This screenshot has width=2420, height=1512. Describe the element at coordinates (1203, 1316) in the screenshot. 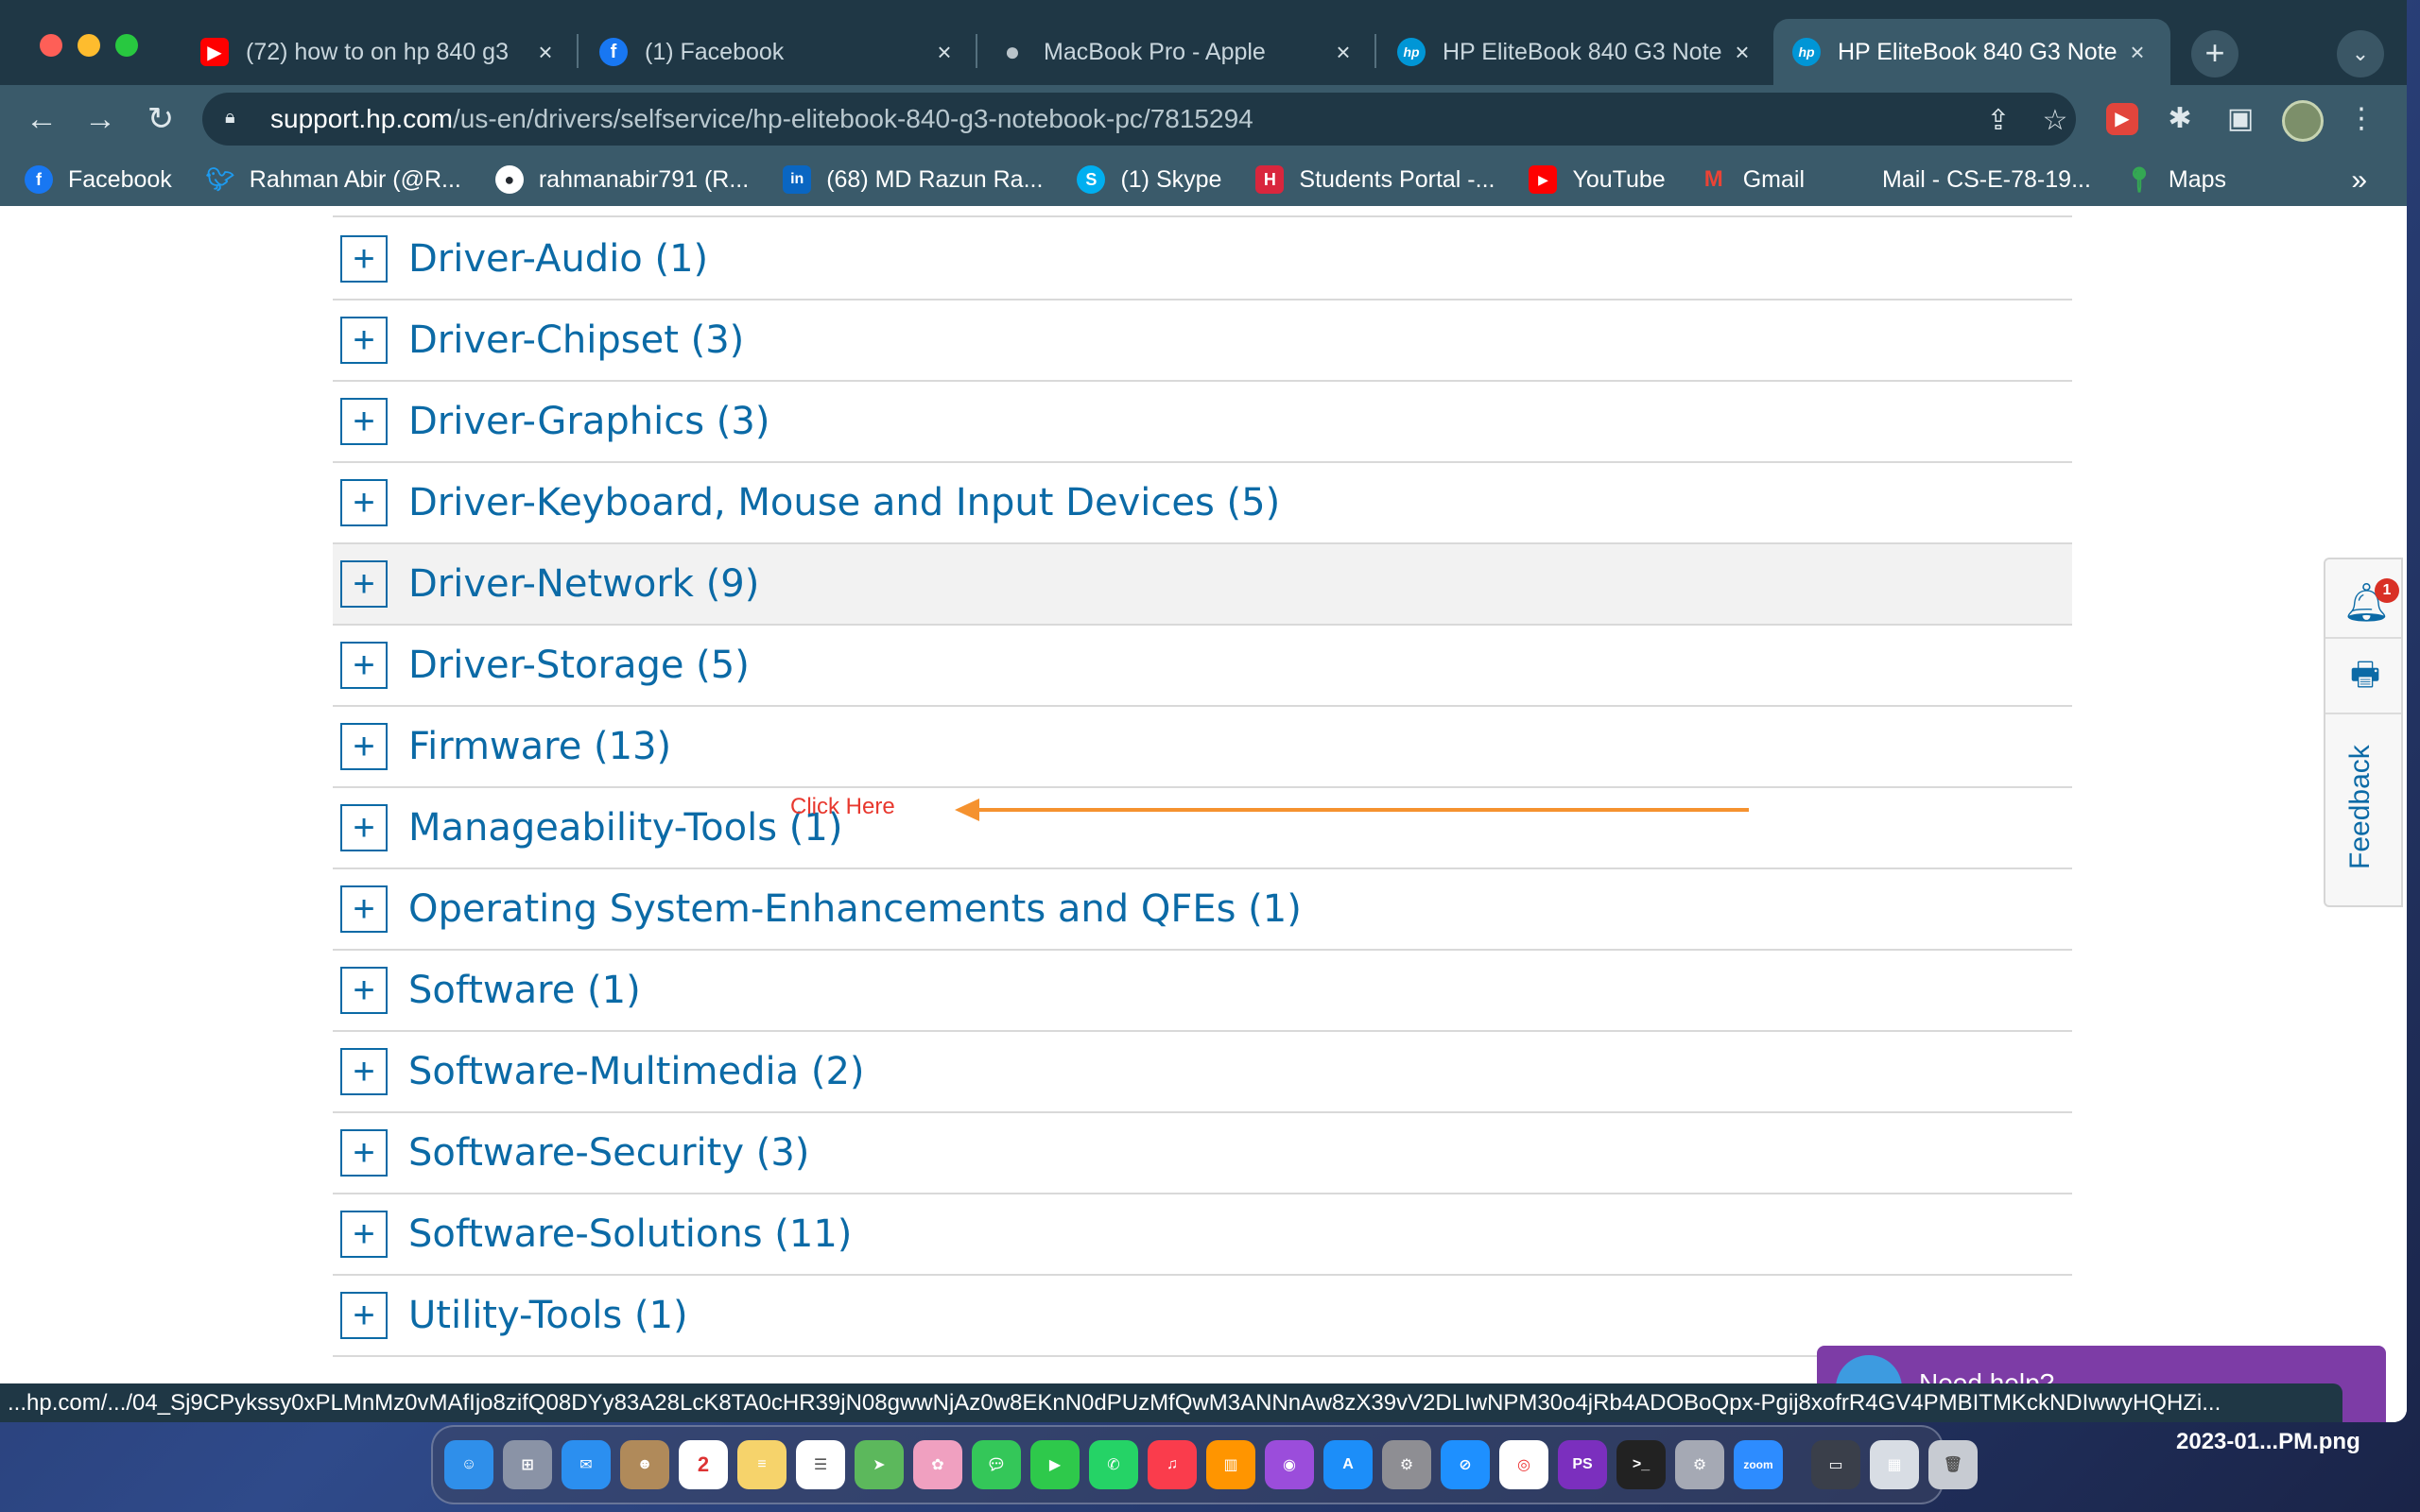

I see `category-row: + Utility-Tools (1)` at that location.